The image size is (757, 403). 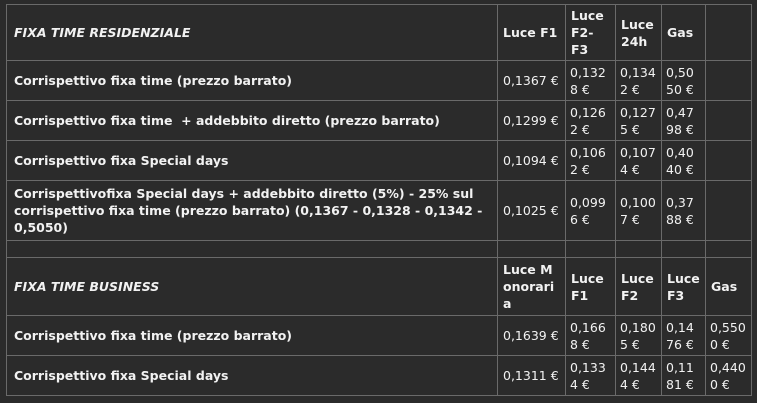 I want to click on price-cell: 0,4798 €, so click(x=683, y=120).